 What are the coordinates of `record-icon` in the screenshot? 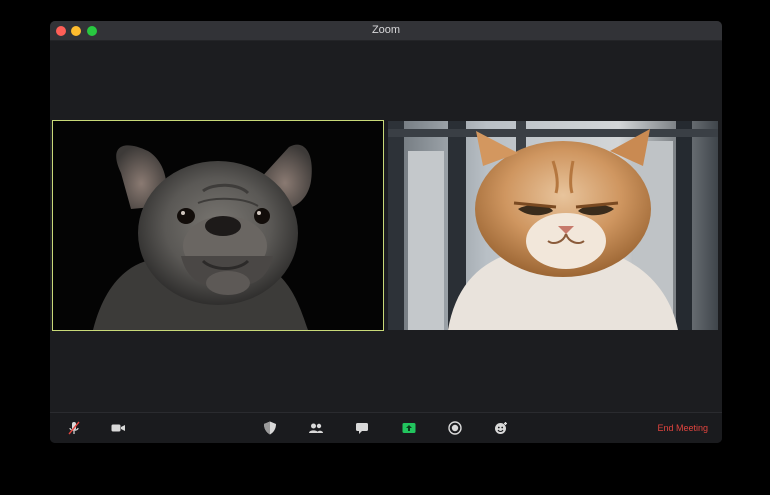 It's located at (455, 428).